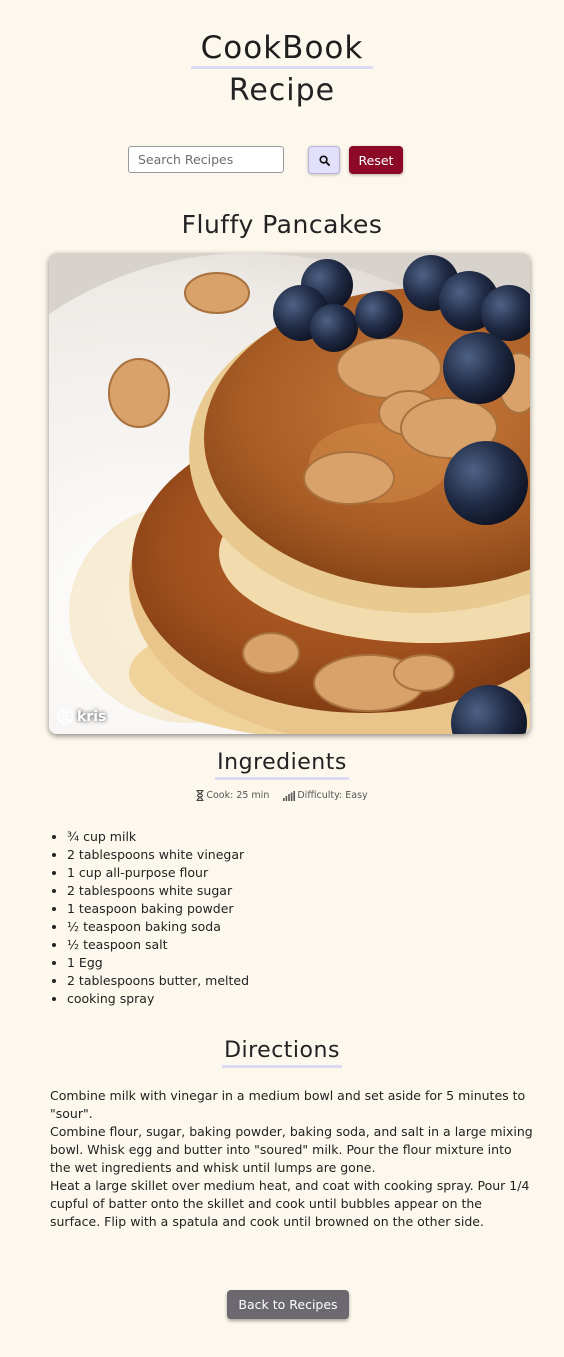 The height and width of the screenshot is (1357, 564). Describe the element at coordinates (158, 945) in the screenshot. I see `list-item: ½ teaspoon salt` at that location.